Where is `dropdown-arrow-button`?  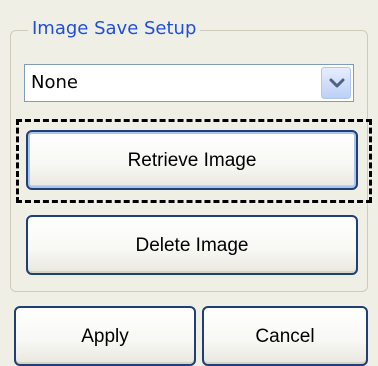 dropdown-arrow-button is located at coordinates (336, 83).